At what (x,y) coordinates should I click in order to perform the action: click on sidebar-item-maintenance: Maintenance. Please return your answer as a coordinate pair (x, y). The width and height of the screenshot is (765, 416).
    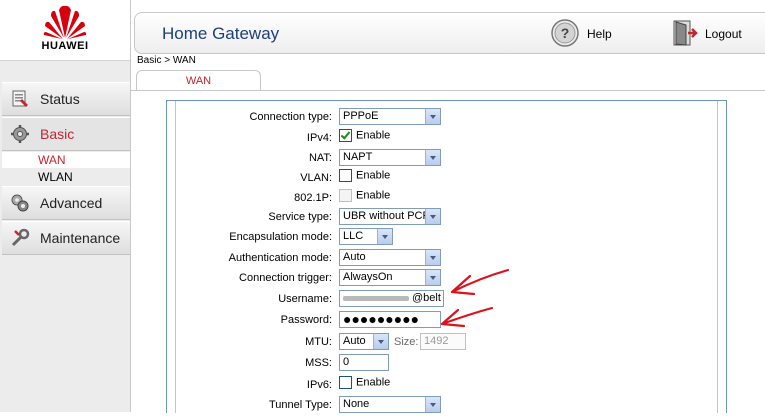
    Looking at the image, I should click on (66, 238).